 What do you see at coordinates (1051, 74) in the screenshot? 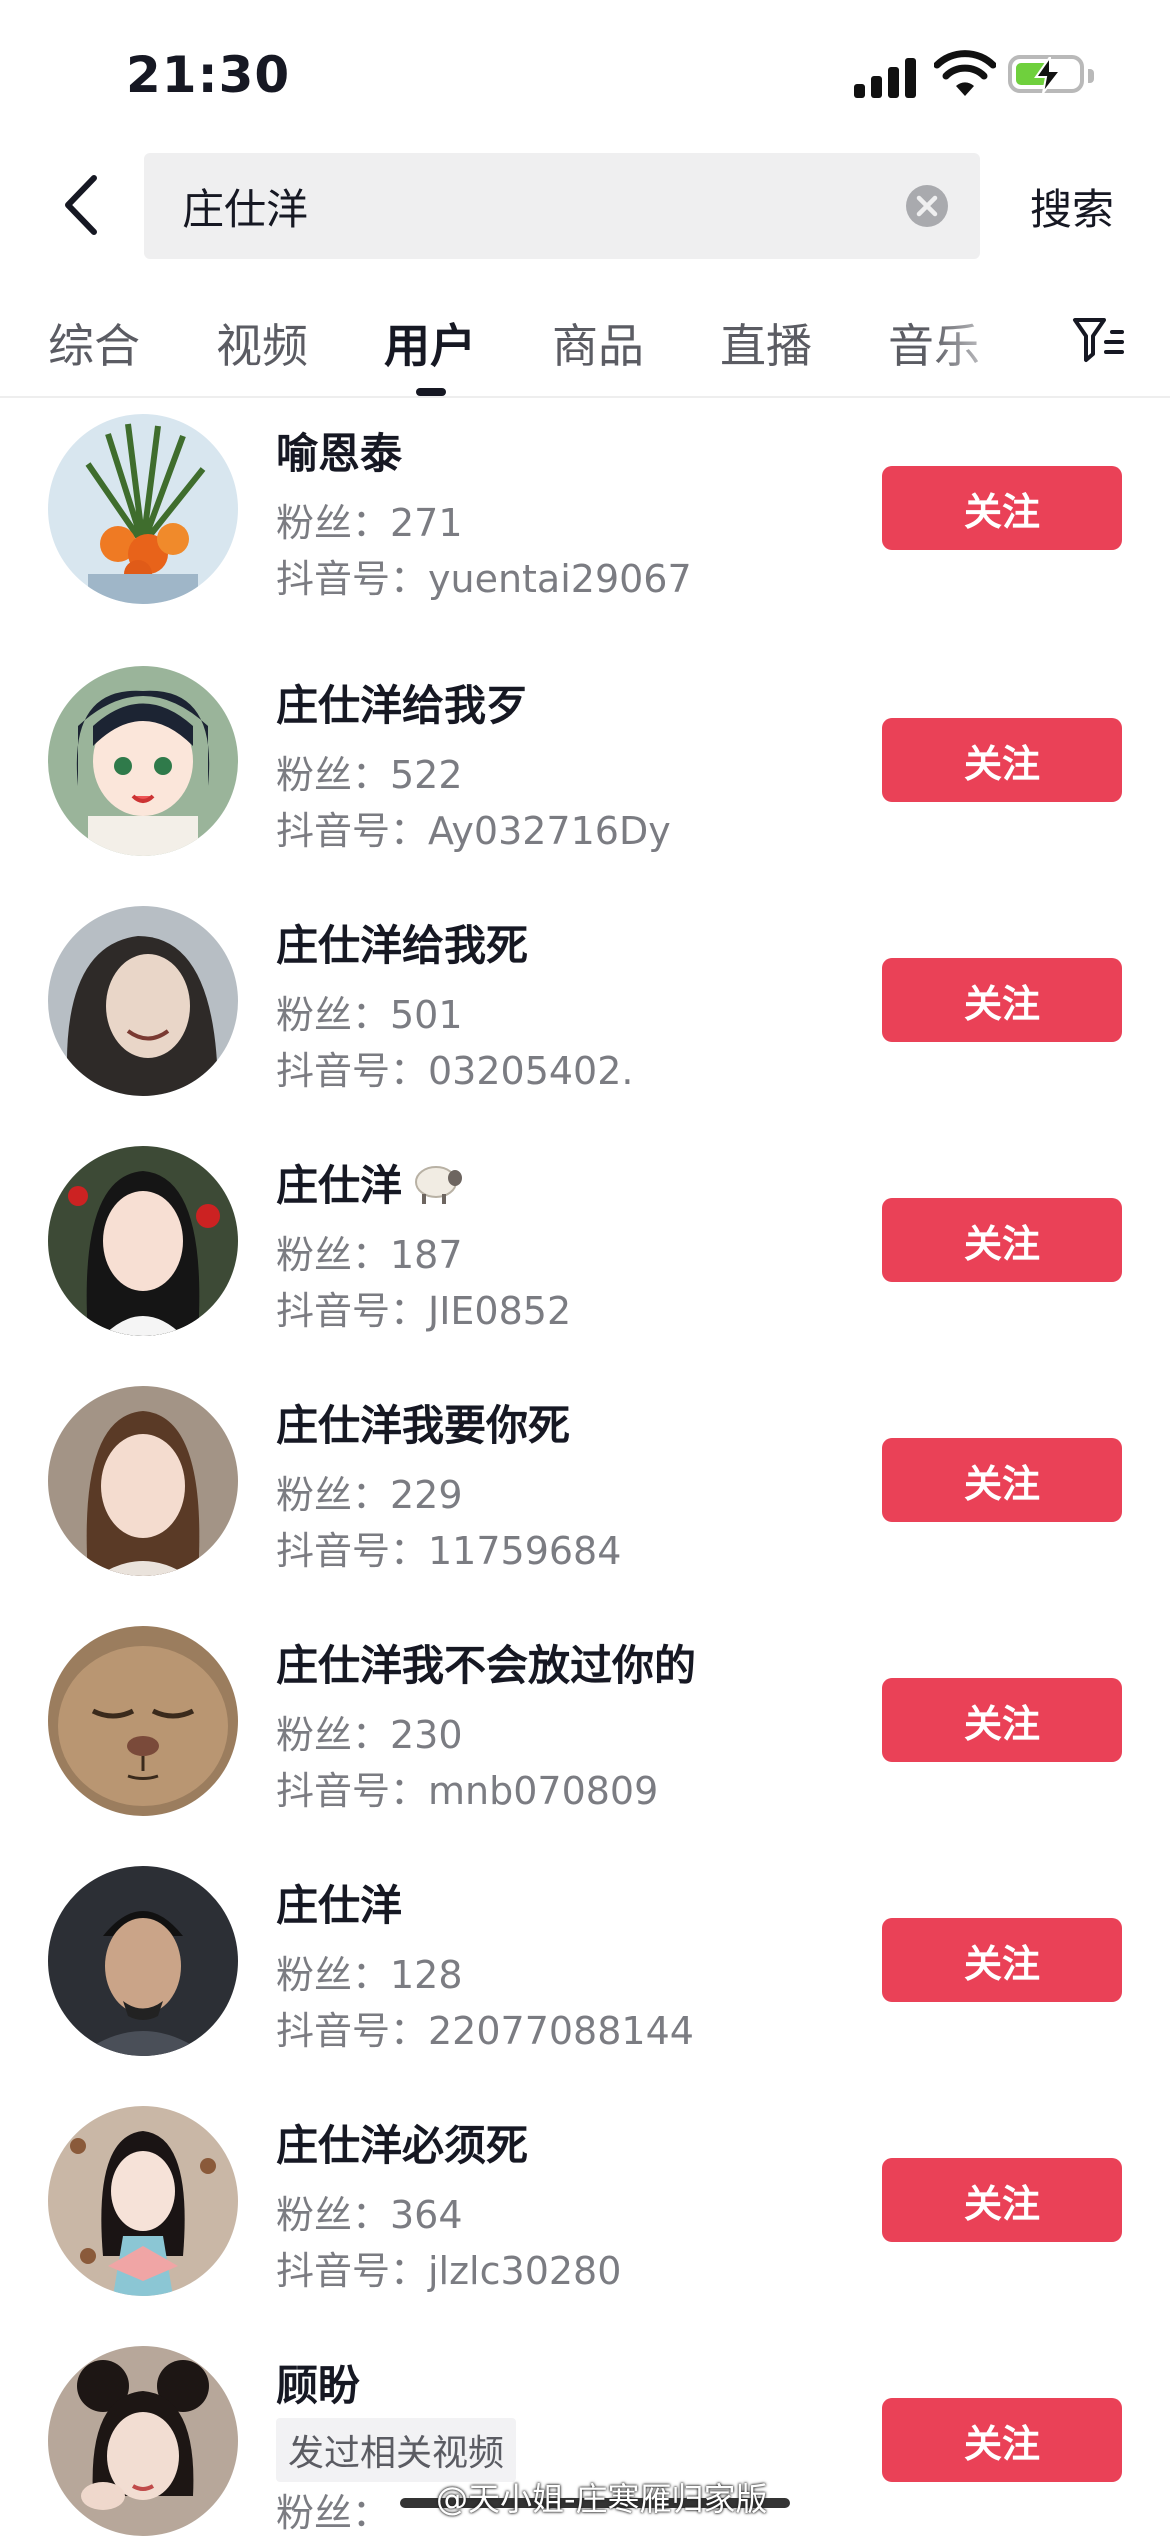
I see `battery-charging-icon` at bounding box center [1051, 74].